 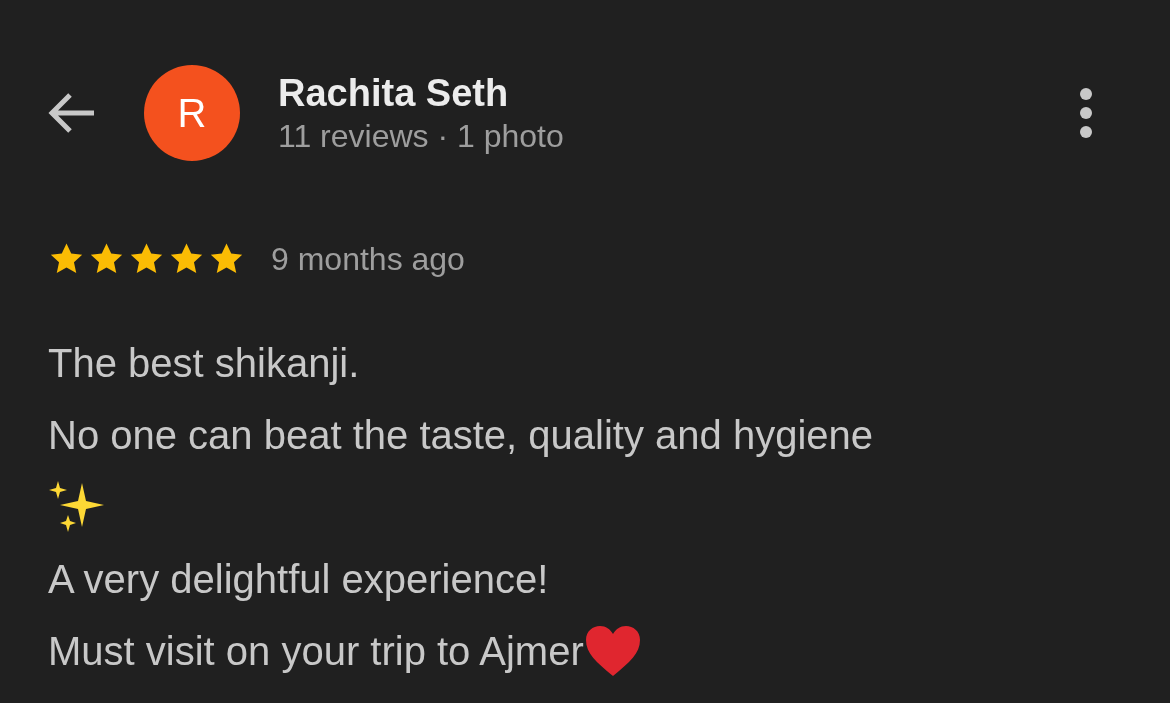 What do you see at coordinates (421, 136) in the screenshot?
I see `reviewer-stats: 11 reviews · 1 photo` at bounding box center [421, 136].